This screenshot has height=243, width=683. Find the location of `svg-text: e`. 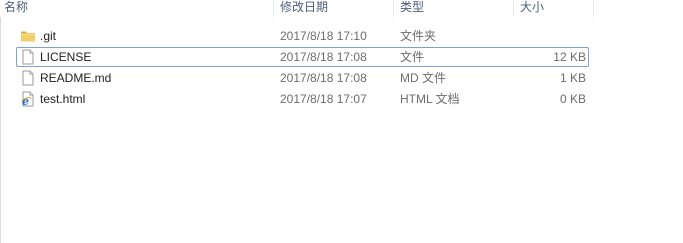

svg-text: e is located at coordinates (25, 101).